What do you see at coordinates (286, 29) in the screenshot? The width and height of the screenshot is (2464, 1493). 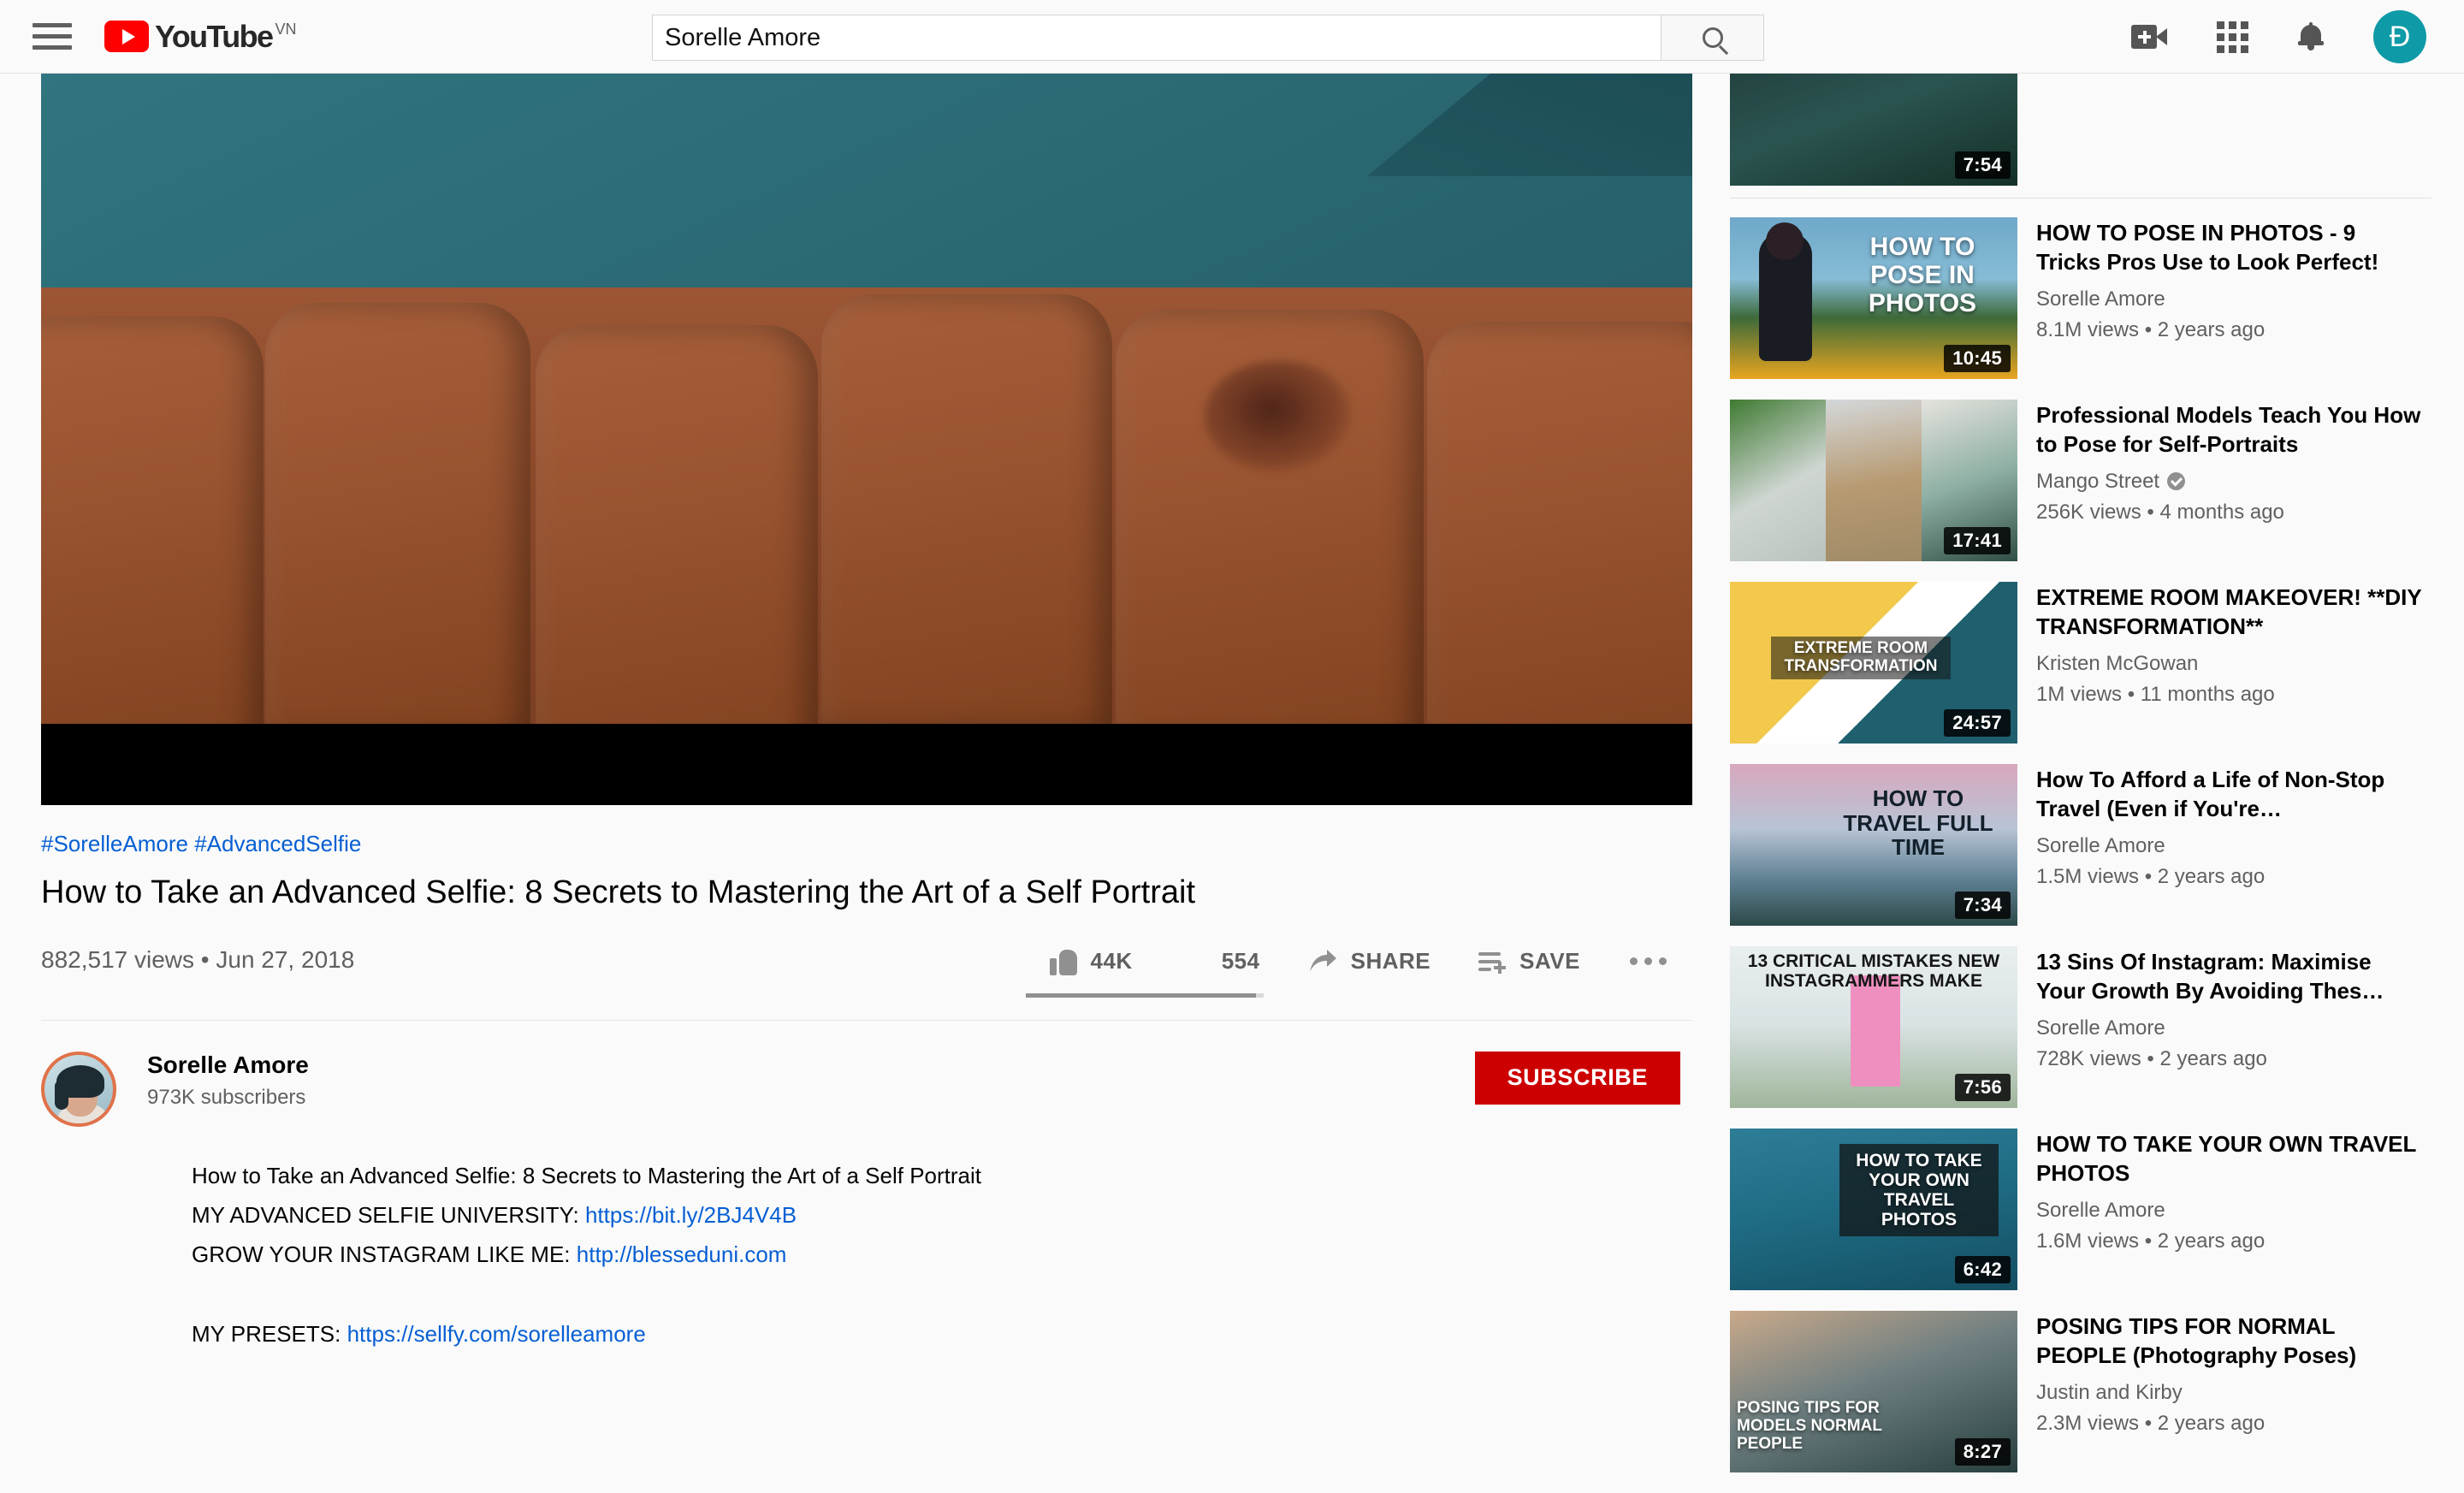 I see `youtube-country-code: VN` at bounding box center [286, 29].